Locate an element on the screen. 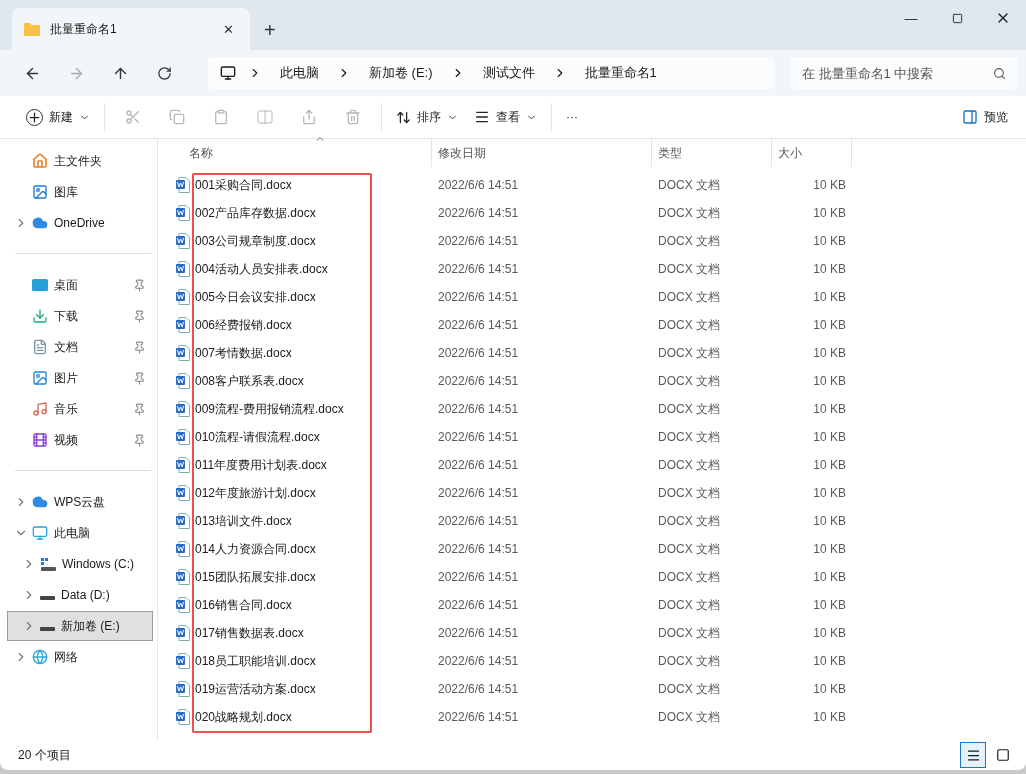  details-view-button is located at coordinates (973, 755).